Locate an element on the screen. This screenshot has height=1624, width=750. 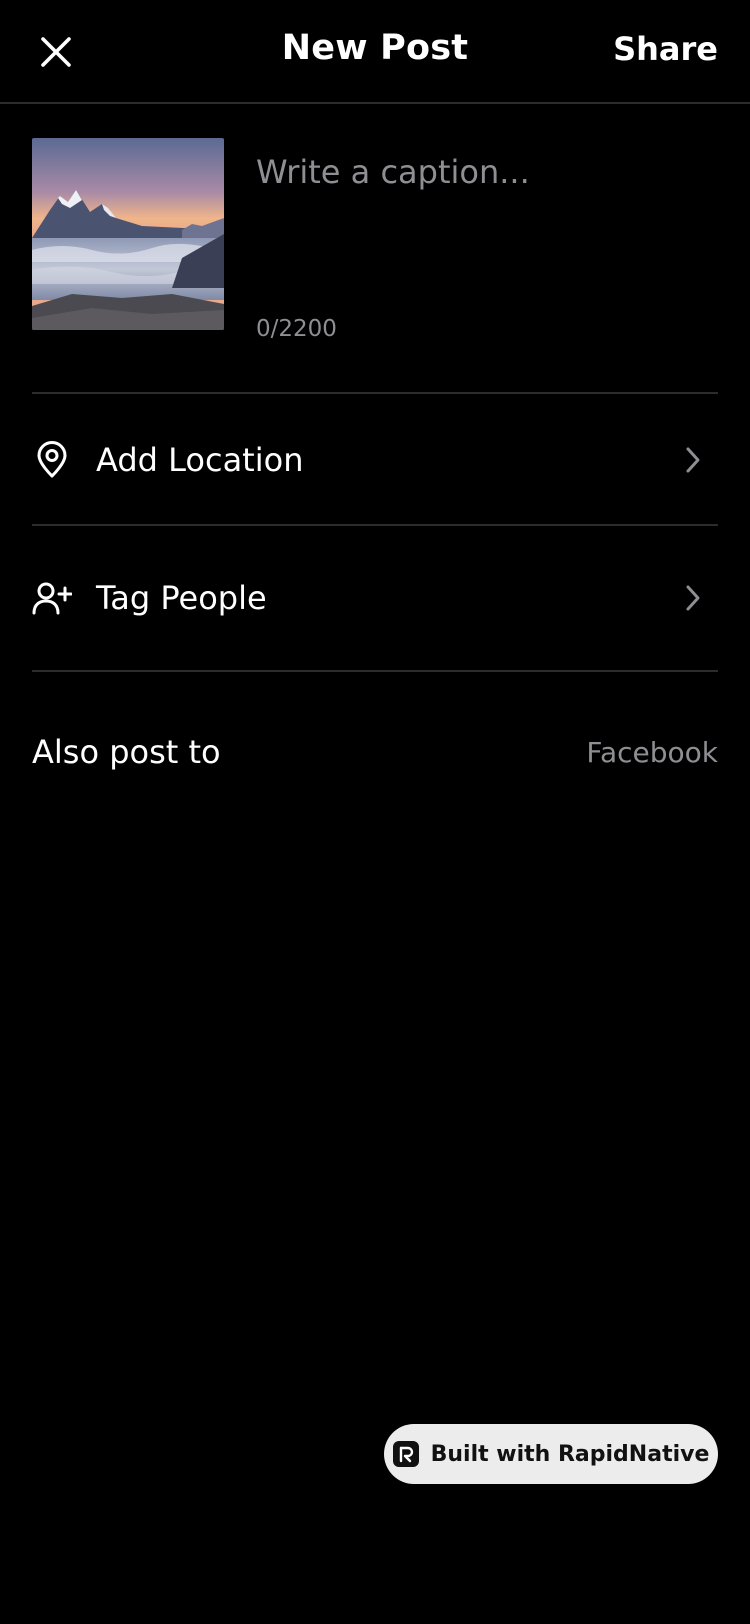
share-button: Share is located at coordinates (665, 49).